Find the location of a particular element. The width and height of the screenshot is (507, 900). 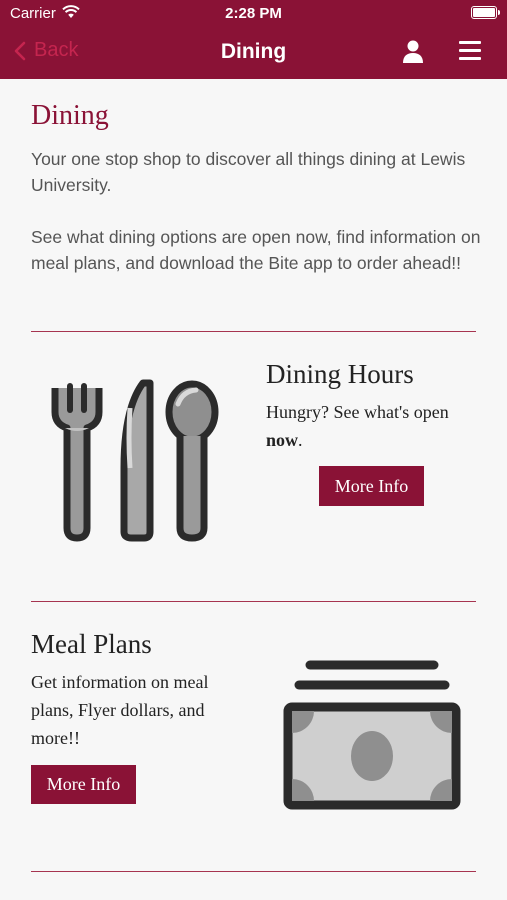

dining-hours-text-bold: now is located at coordinates (282, 440).